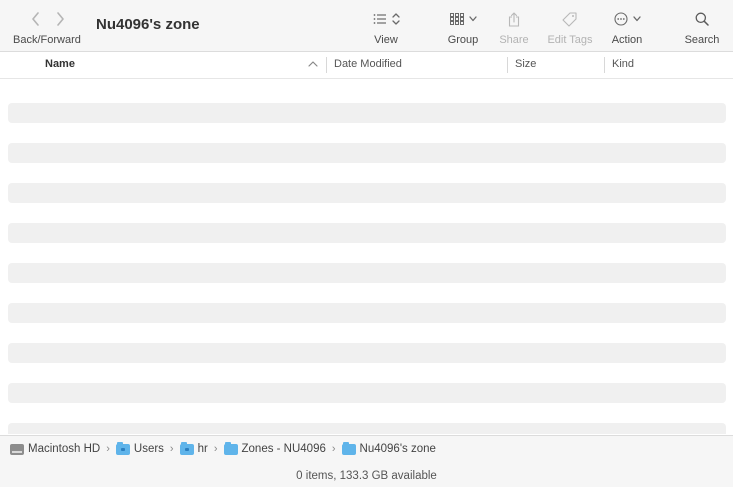 Image resolution: width=733 pixels, height=489 pixels. I want to click on path-item-zones: Zones - NU4096, so click(274, 448).